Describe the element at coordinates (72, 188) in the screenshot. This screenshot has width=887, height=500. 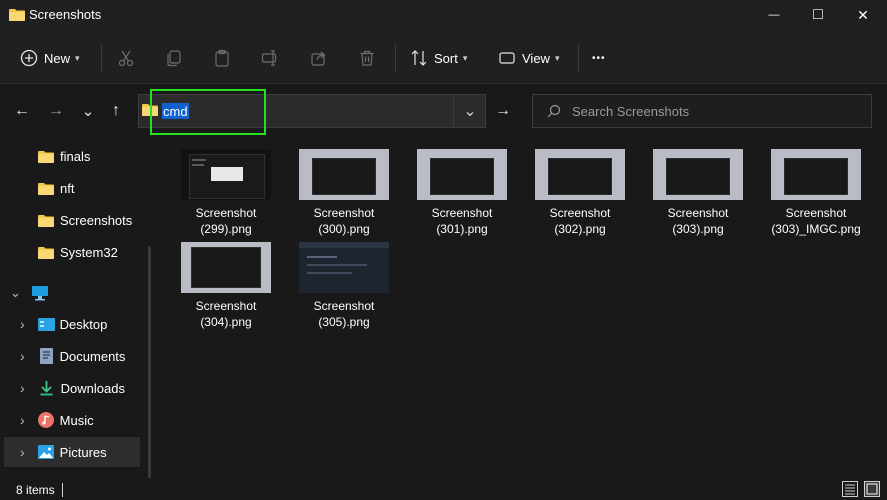
I see `sidebar-item-nft: nft` at that location.